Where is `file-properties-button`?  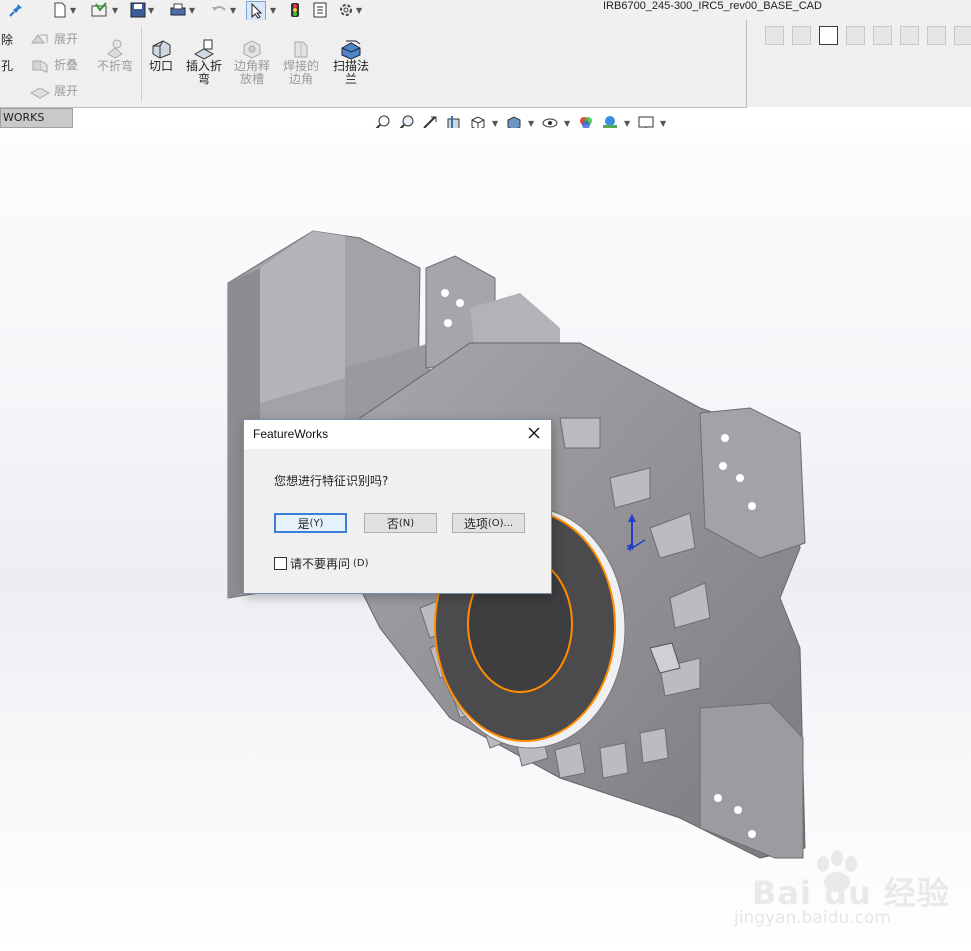
file-properties-button is located at coordinates (320, 10).